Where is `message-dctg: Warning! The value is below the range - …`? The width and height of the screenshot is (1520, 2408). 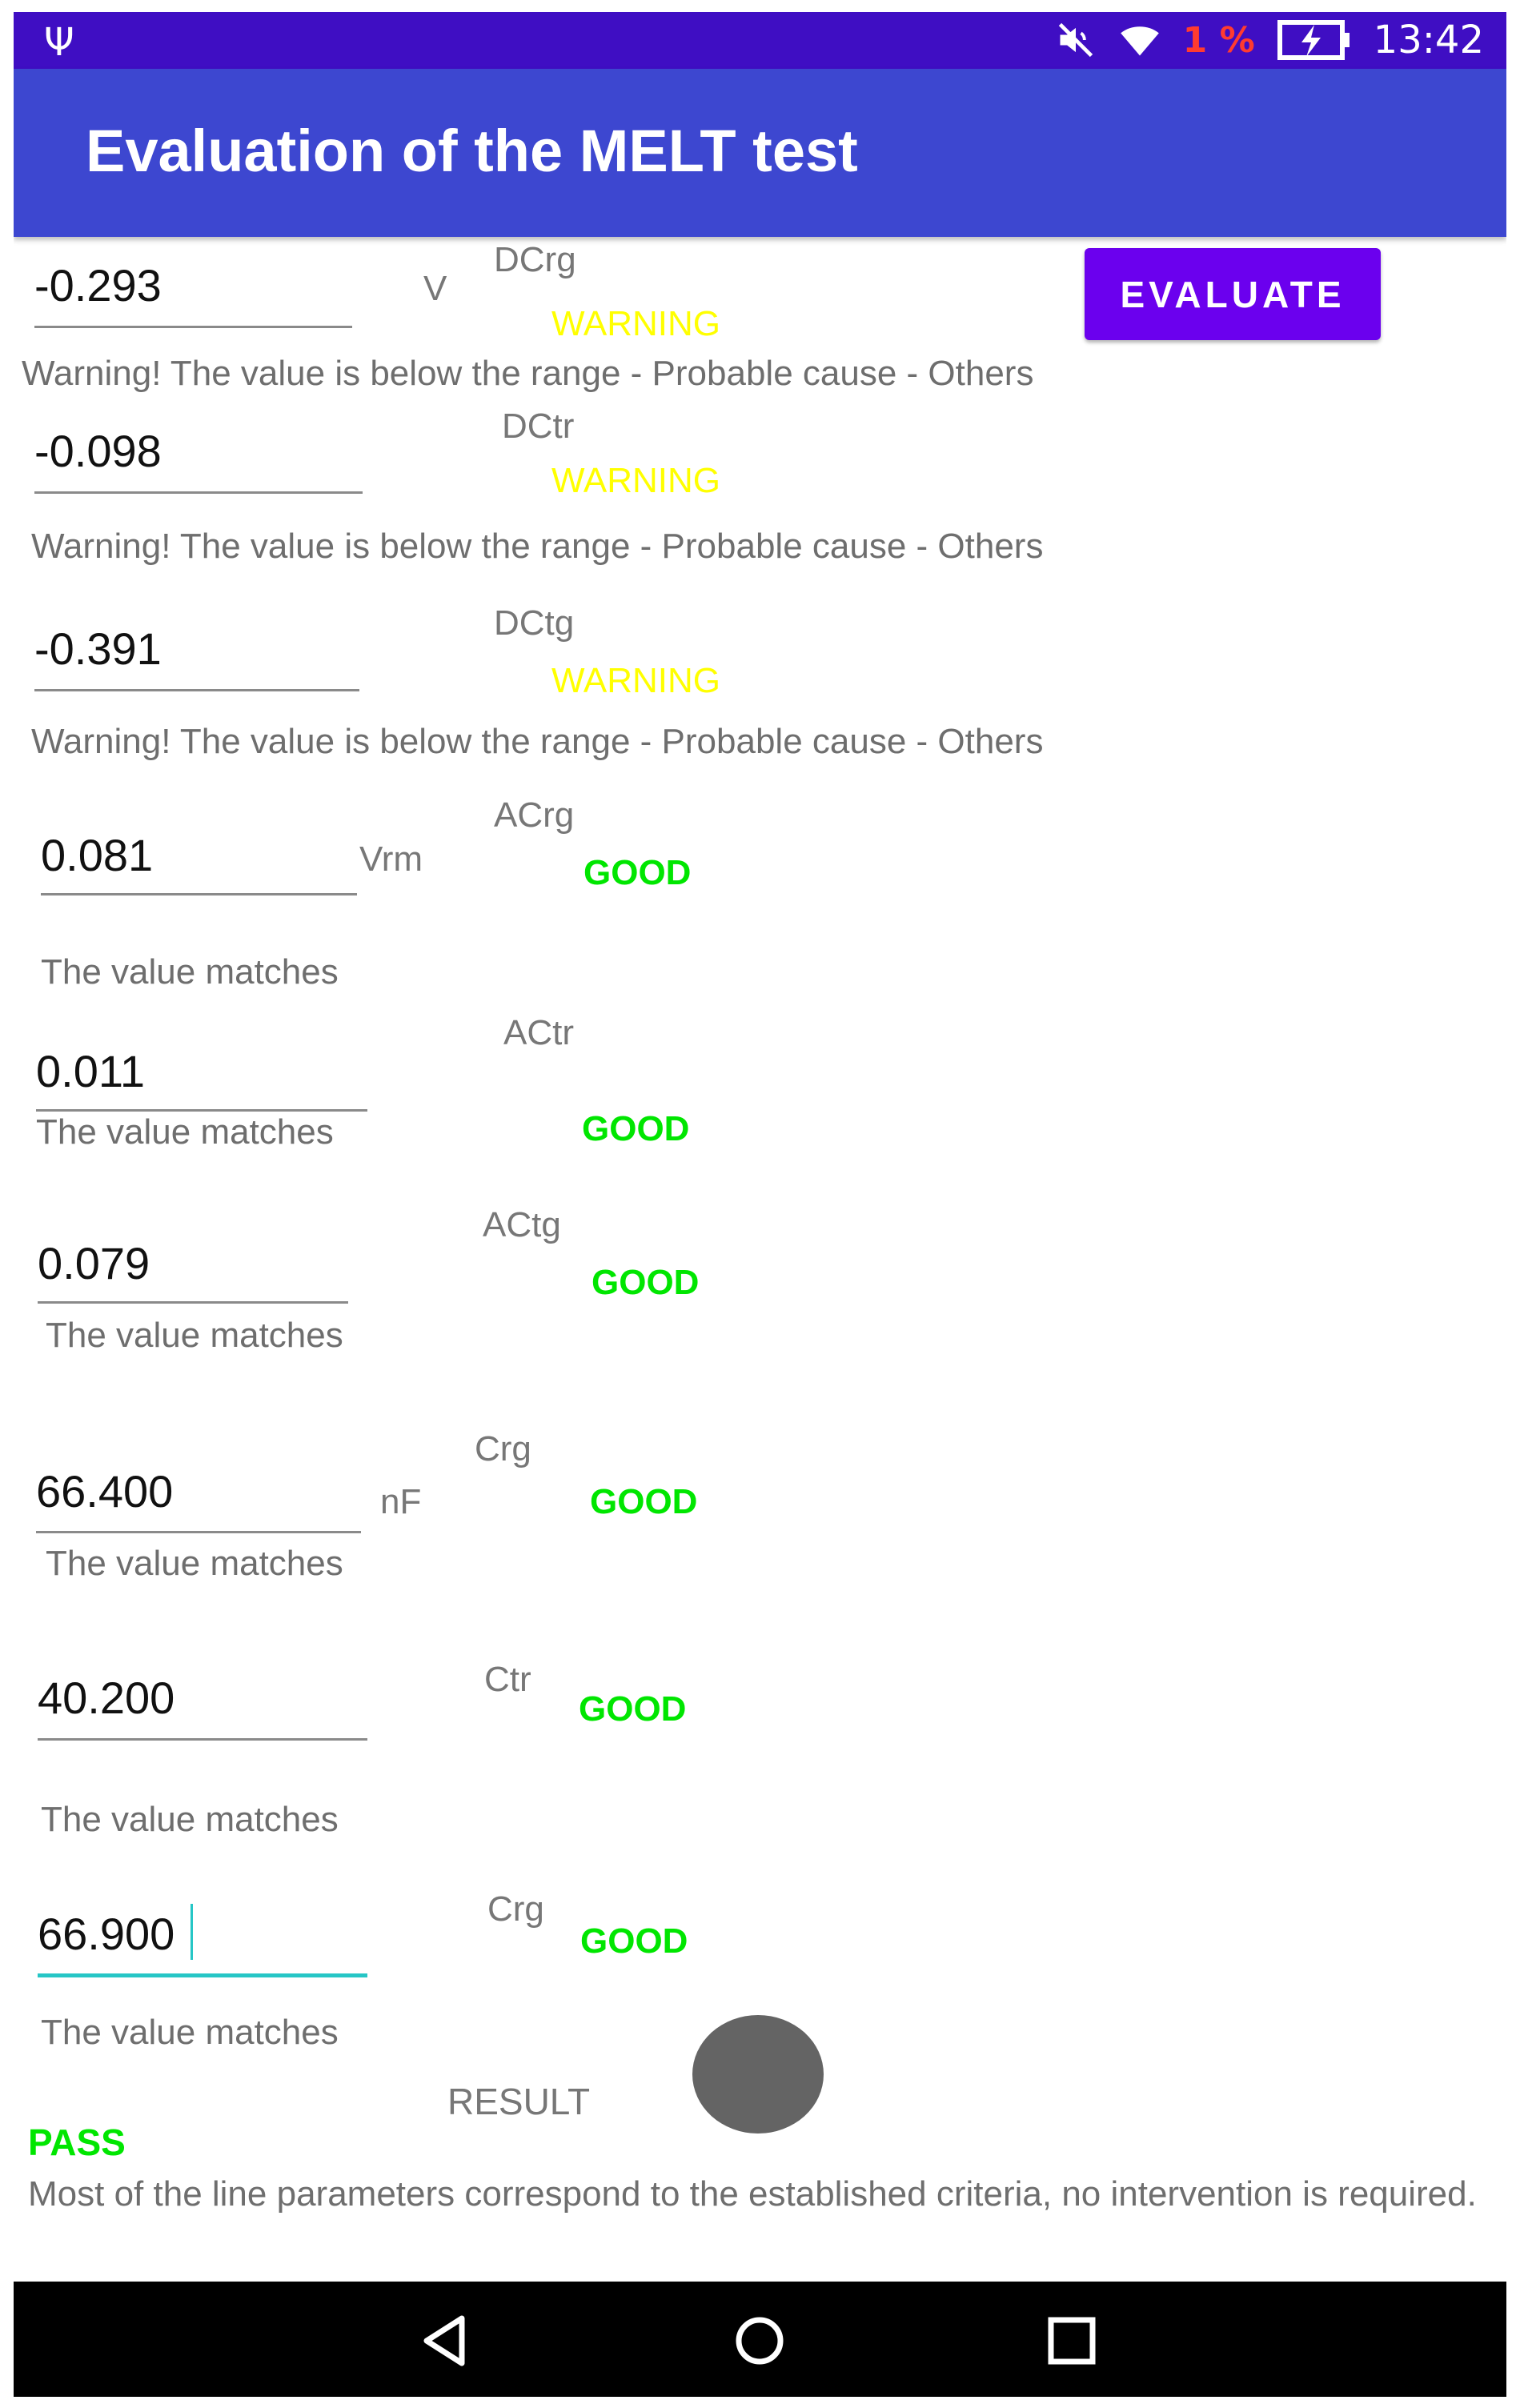
message-dctg: Warning! The value is below the range - … is located at coordinates (537, 741).